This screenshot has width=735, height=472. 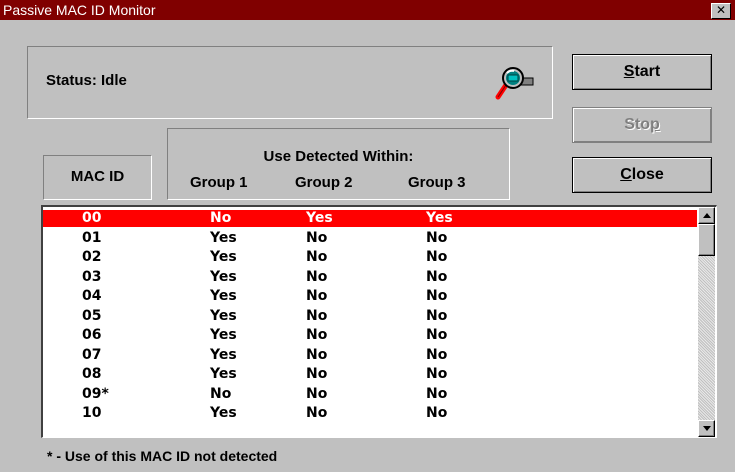 What do you see at coordinates (637, 124) in the screenshot?
I see `stop-button-label-pre: Sto` at bounding box center [637, 124].